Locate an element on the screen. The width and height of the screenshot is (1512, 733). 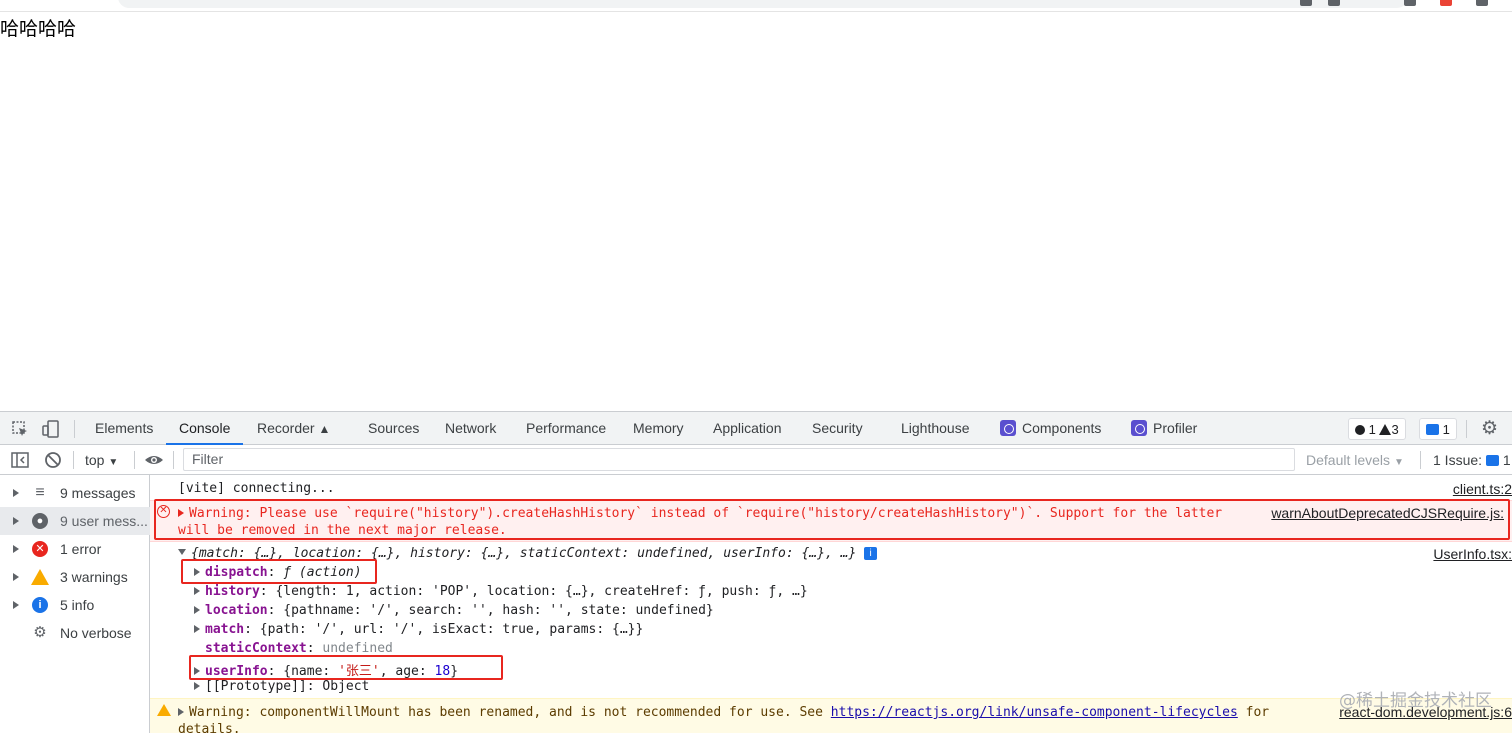
tab-sources: Sources is located at coordinates (393, 428).